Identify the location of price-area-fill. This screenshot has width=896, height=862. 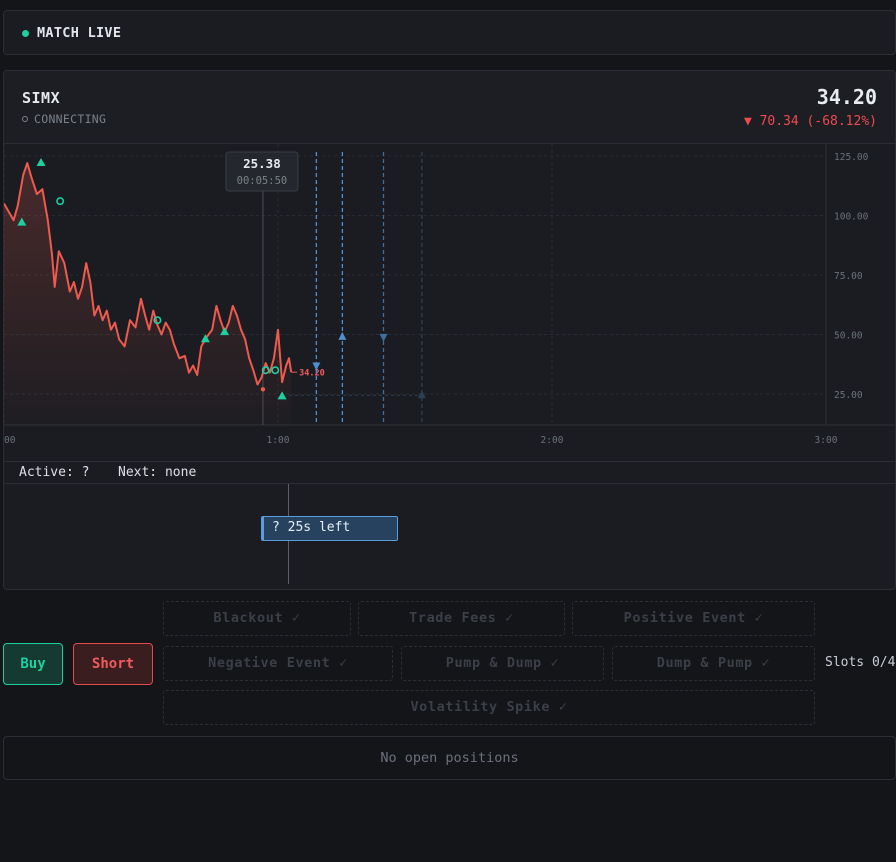
(148, 294).